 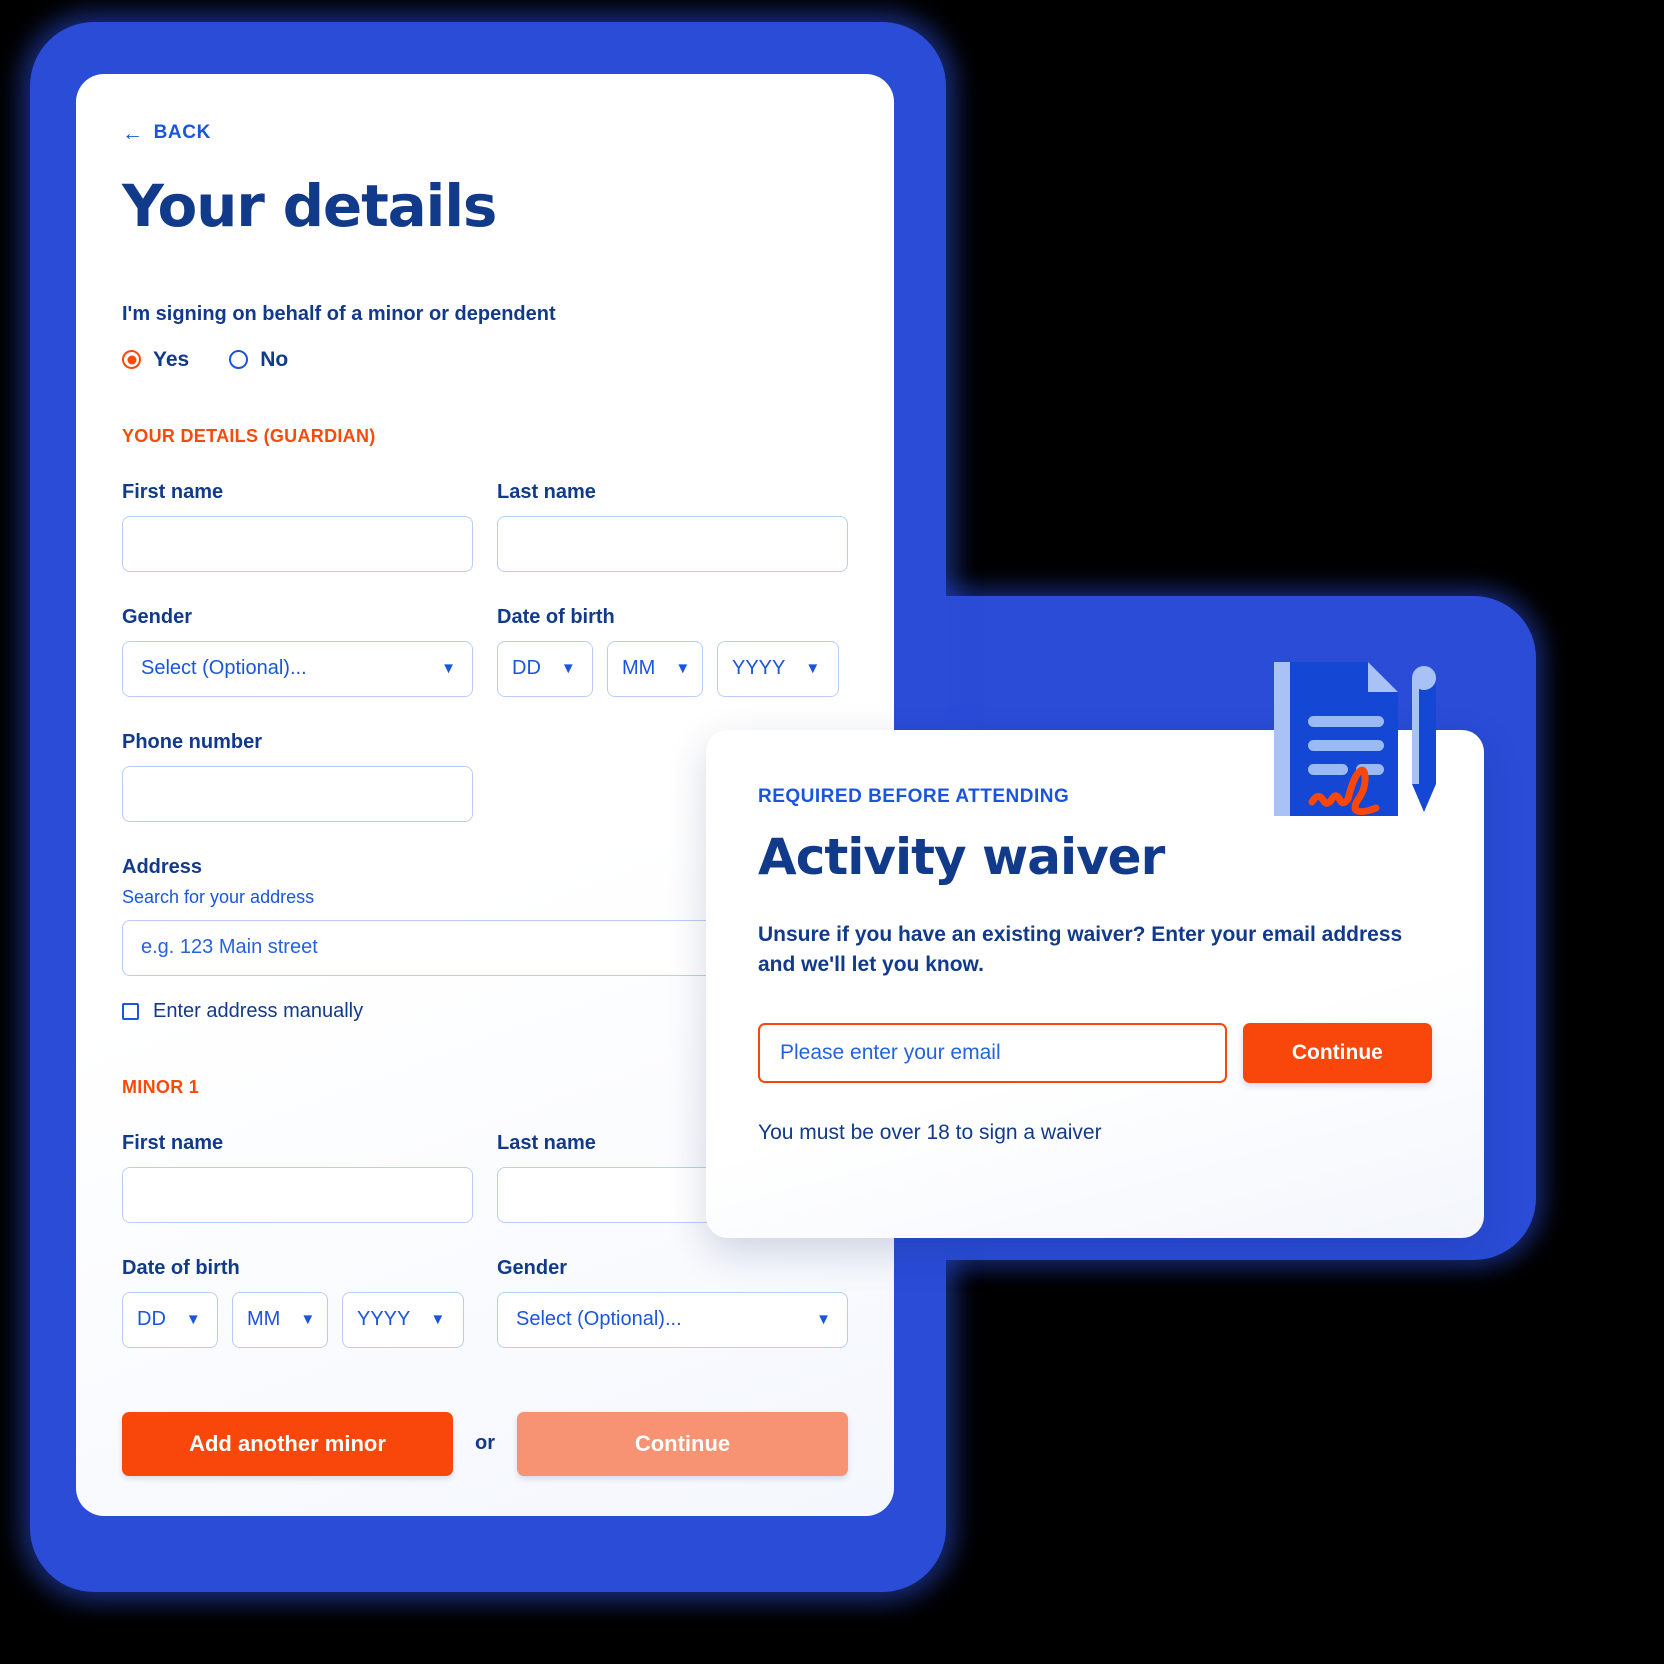 What do you see at coordinates (682, 1443) in the screenshot?
I see `continue-button: Continue` at bounding box center [682, 1443].